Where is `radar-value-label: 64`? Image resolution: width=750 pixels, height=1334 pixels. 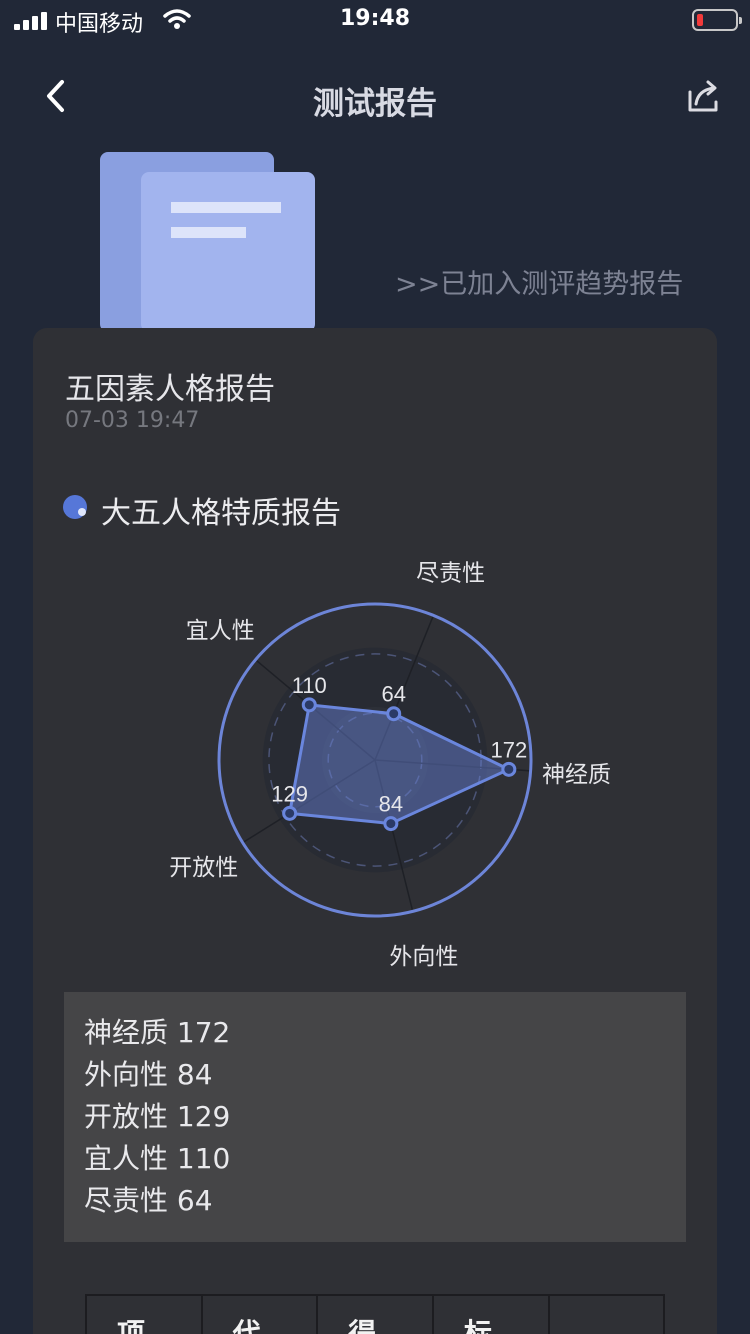
radar-value-label: 64 is located at coordinates (393, 694).